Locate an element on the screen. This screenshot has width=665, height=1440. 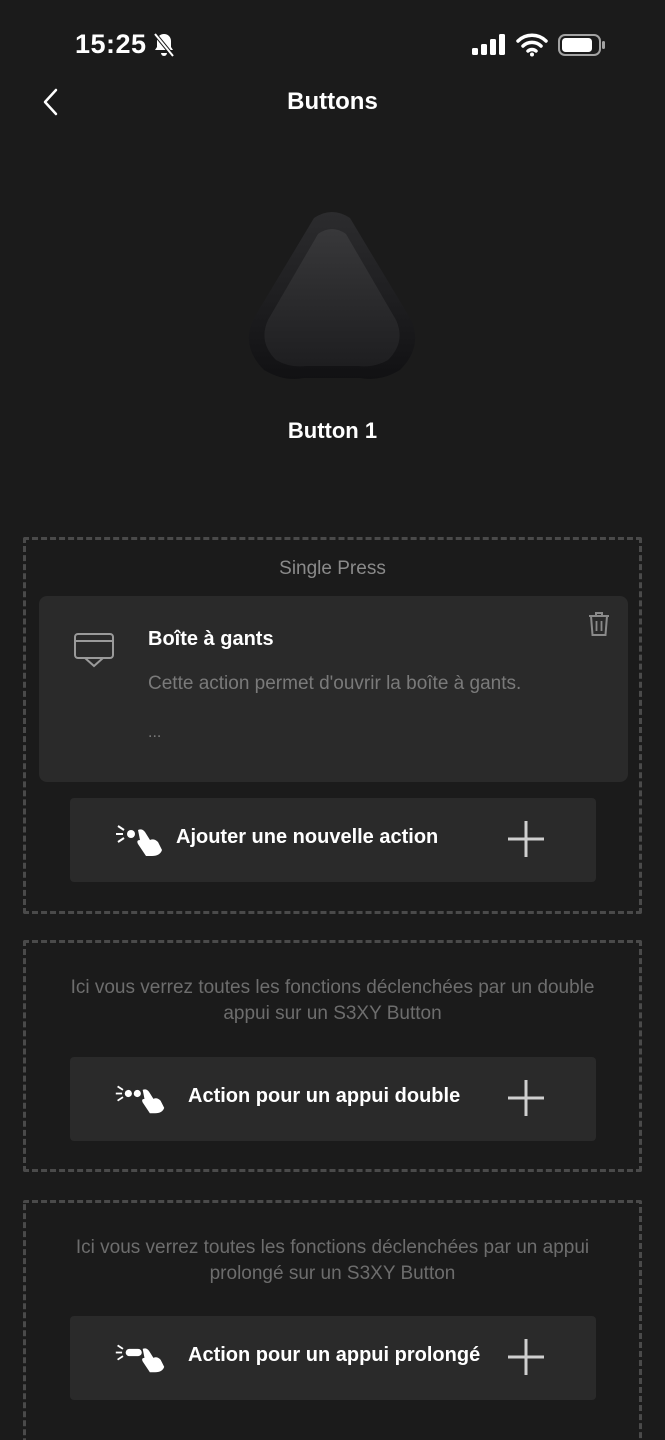
add-double-action-button: Action pour un appui double is located at coordinates (333, 1099).